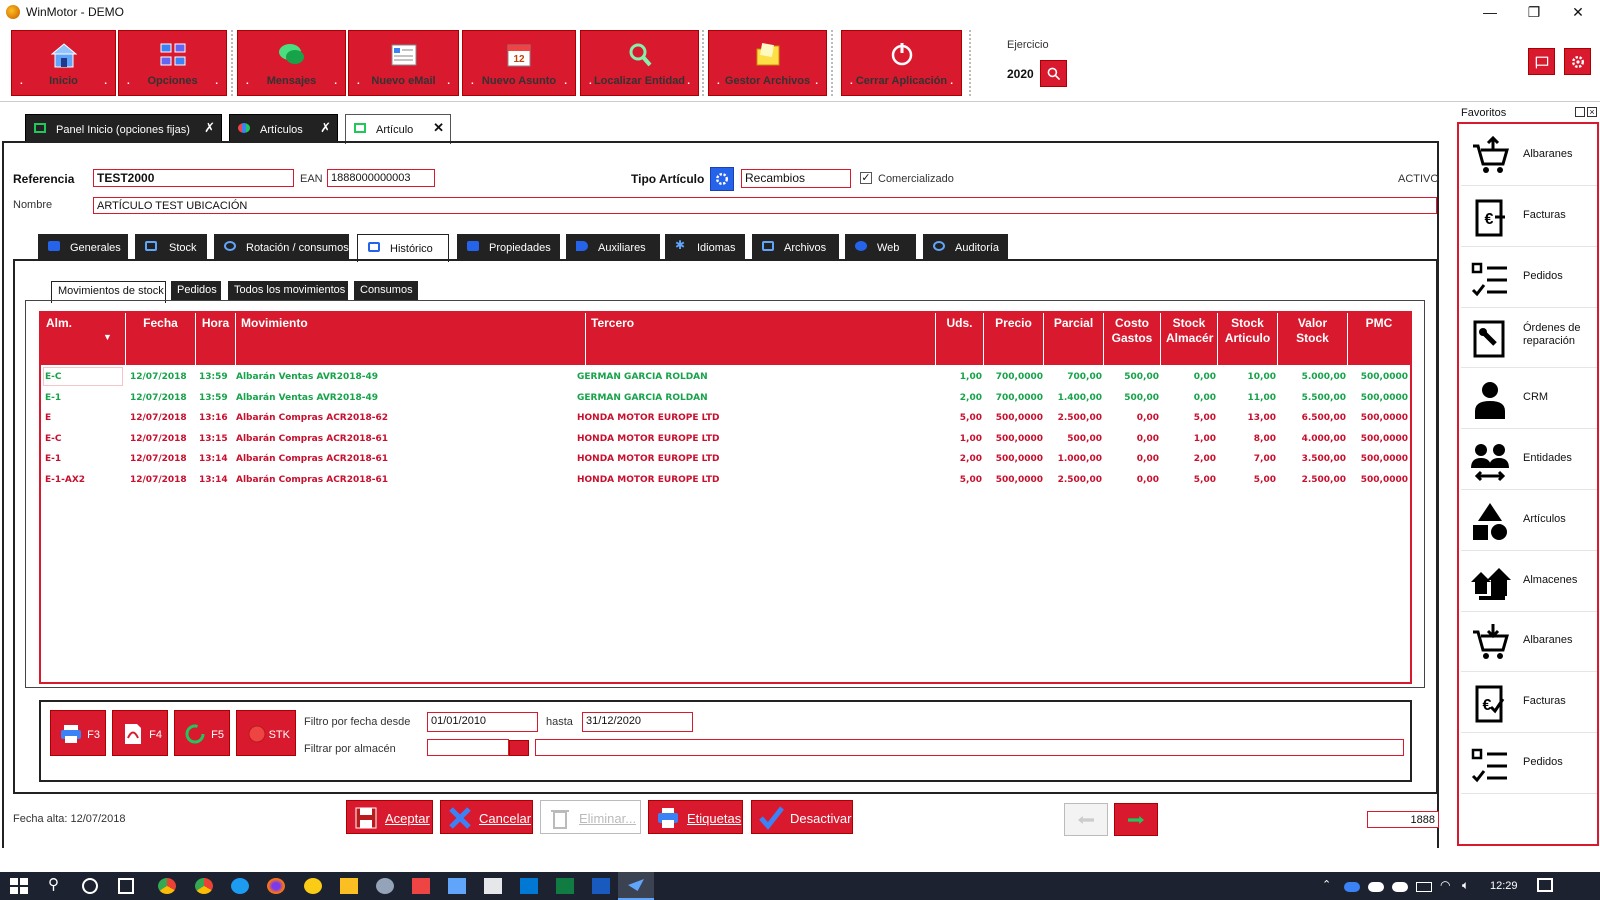 The image size is (1600, 900). I want to click on favorito-item: Órdenes de reparación, so click(1529, 338).